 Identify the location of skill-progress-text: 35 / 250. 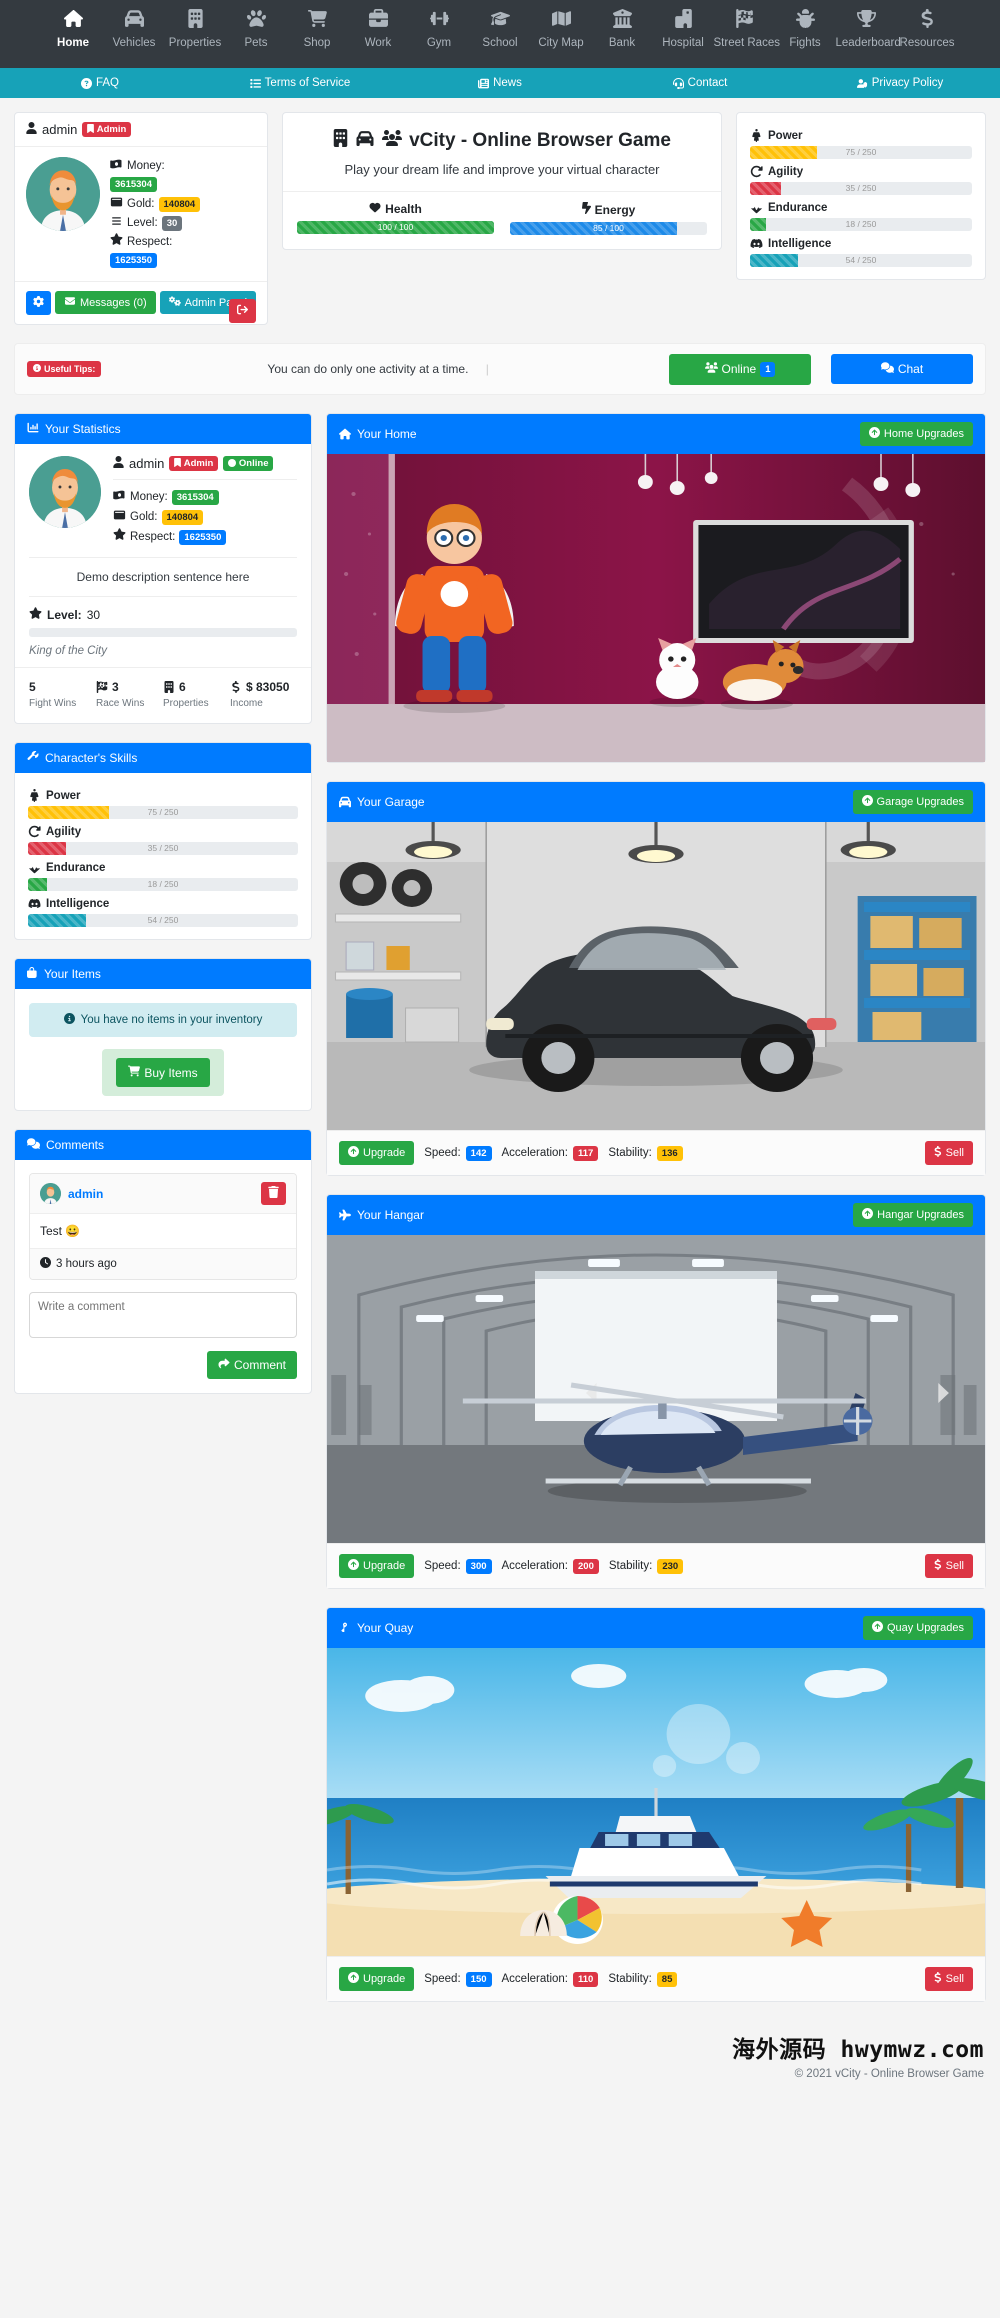
(163, 848).